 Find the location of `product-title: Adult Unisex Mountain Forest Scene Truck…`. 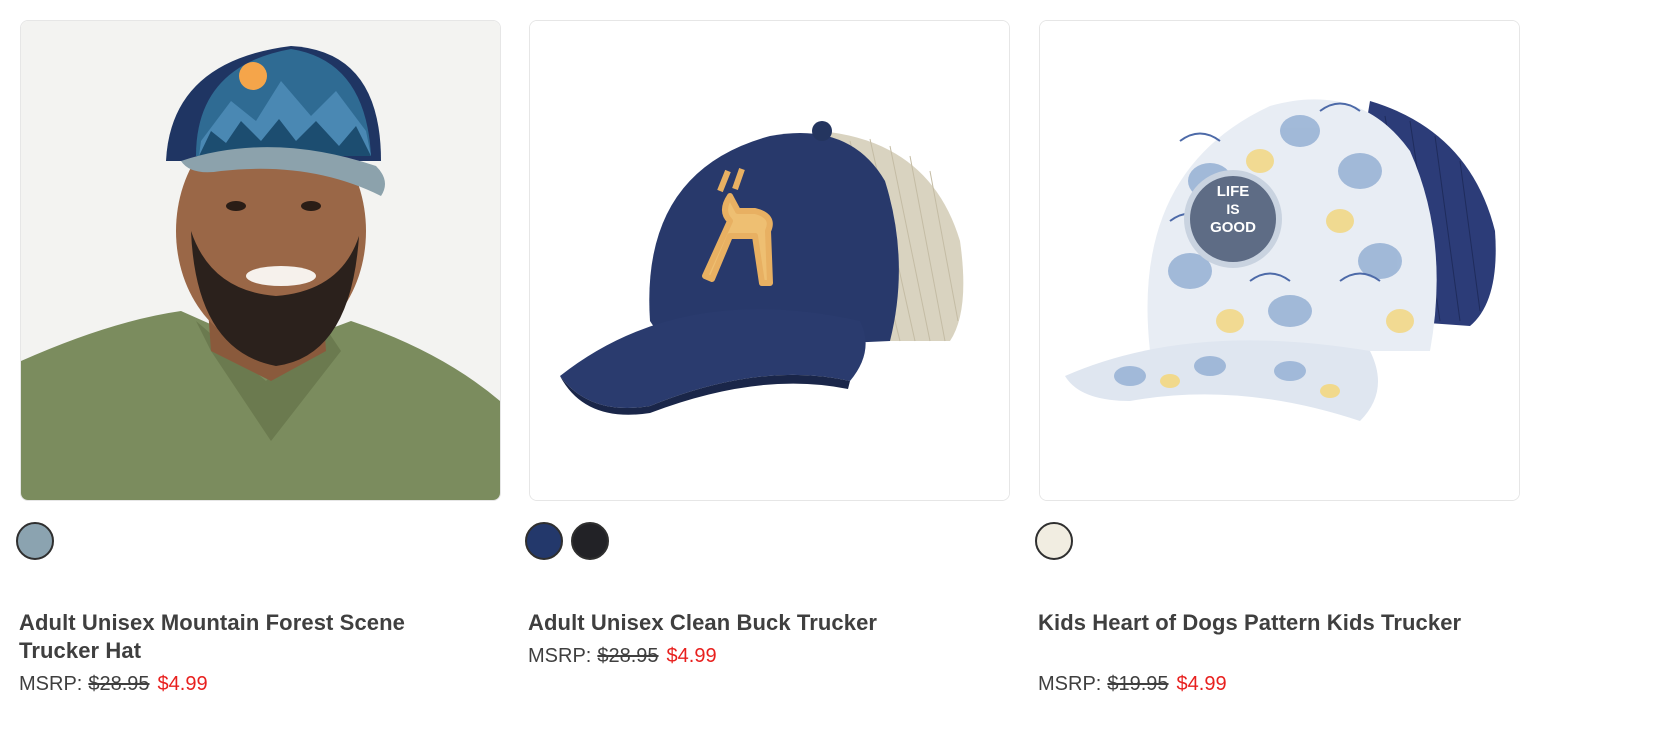

product-title: Adult Unisex Mountain Forest Scene Truck… is located at coordinates (234, 637).